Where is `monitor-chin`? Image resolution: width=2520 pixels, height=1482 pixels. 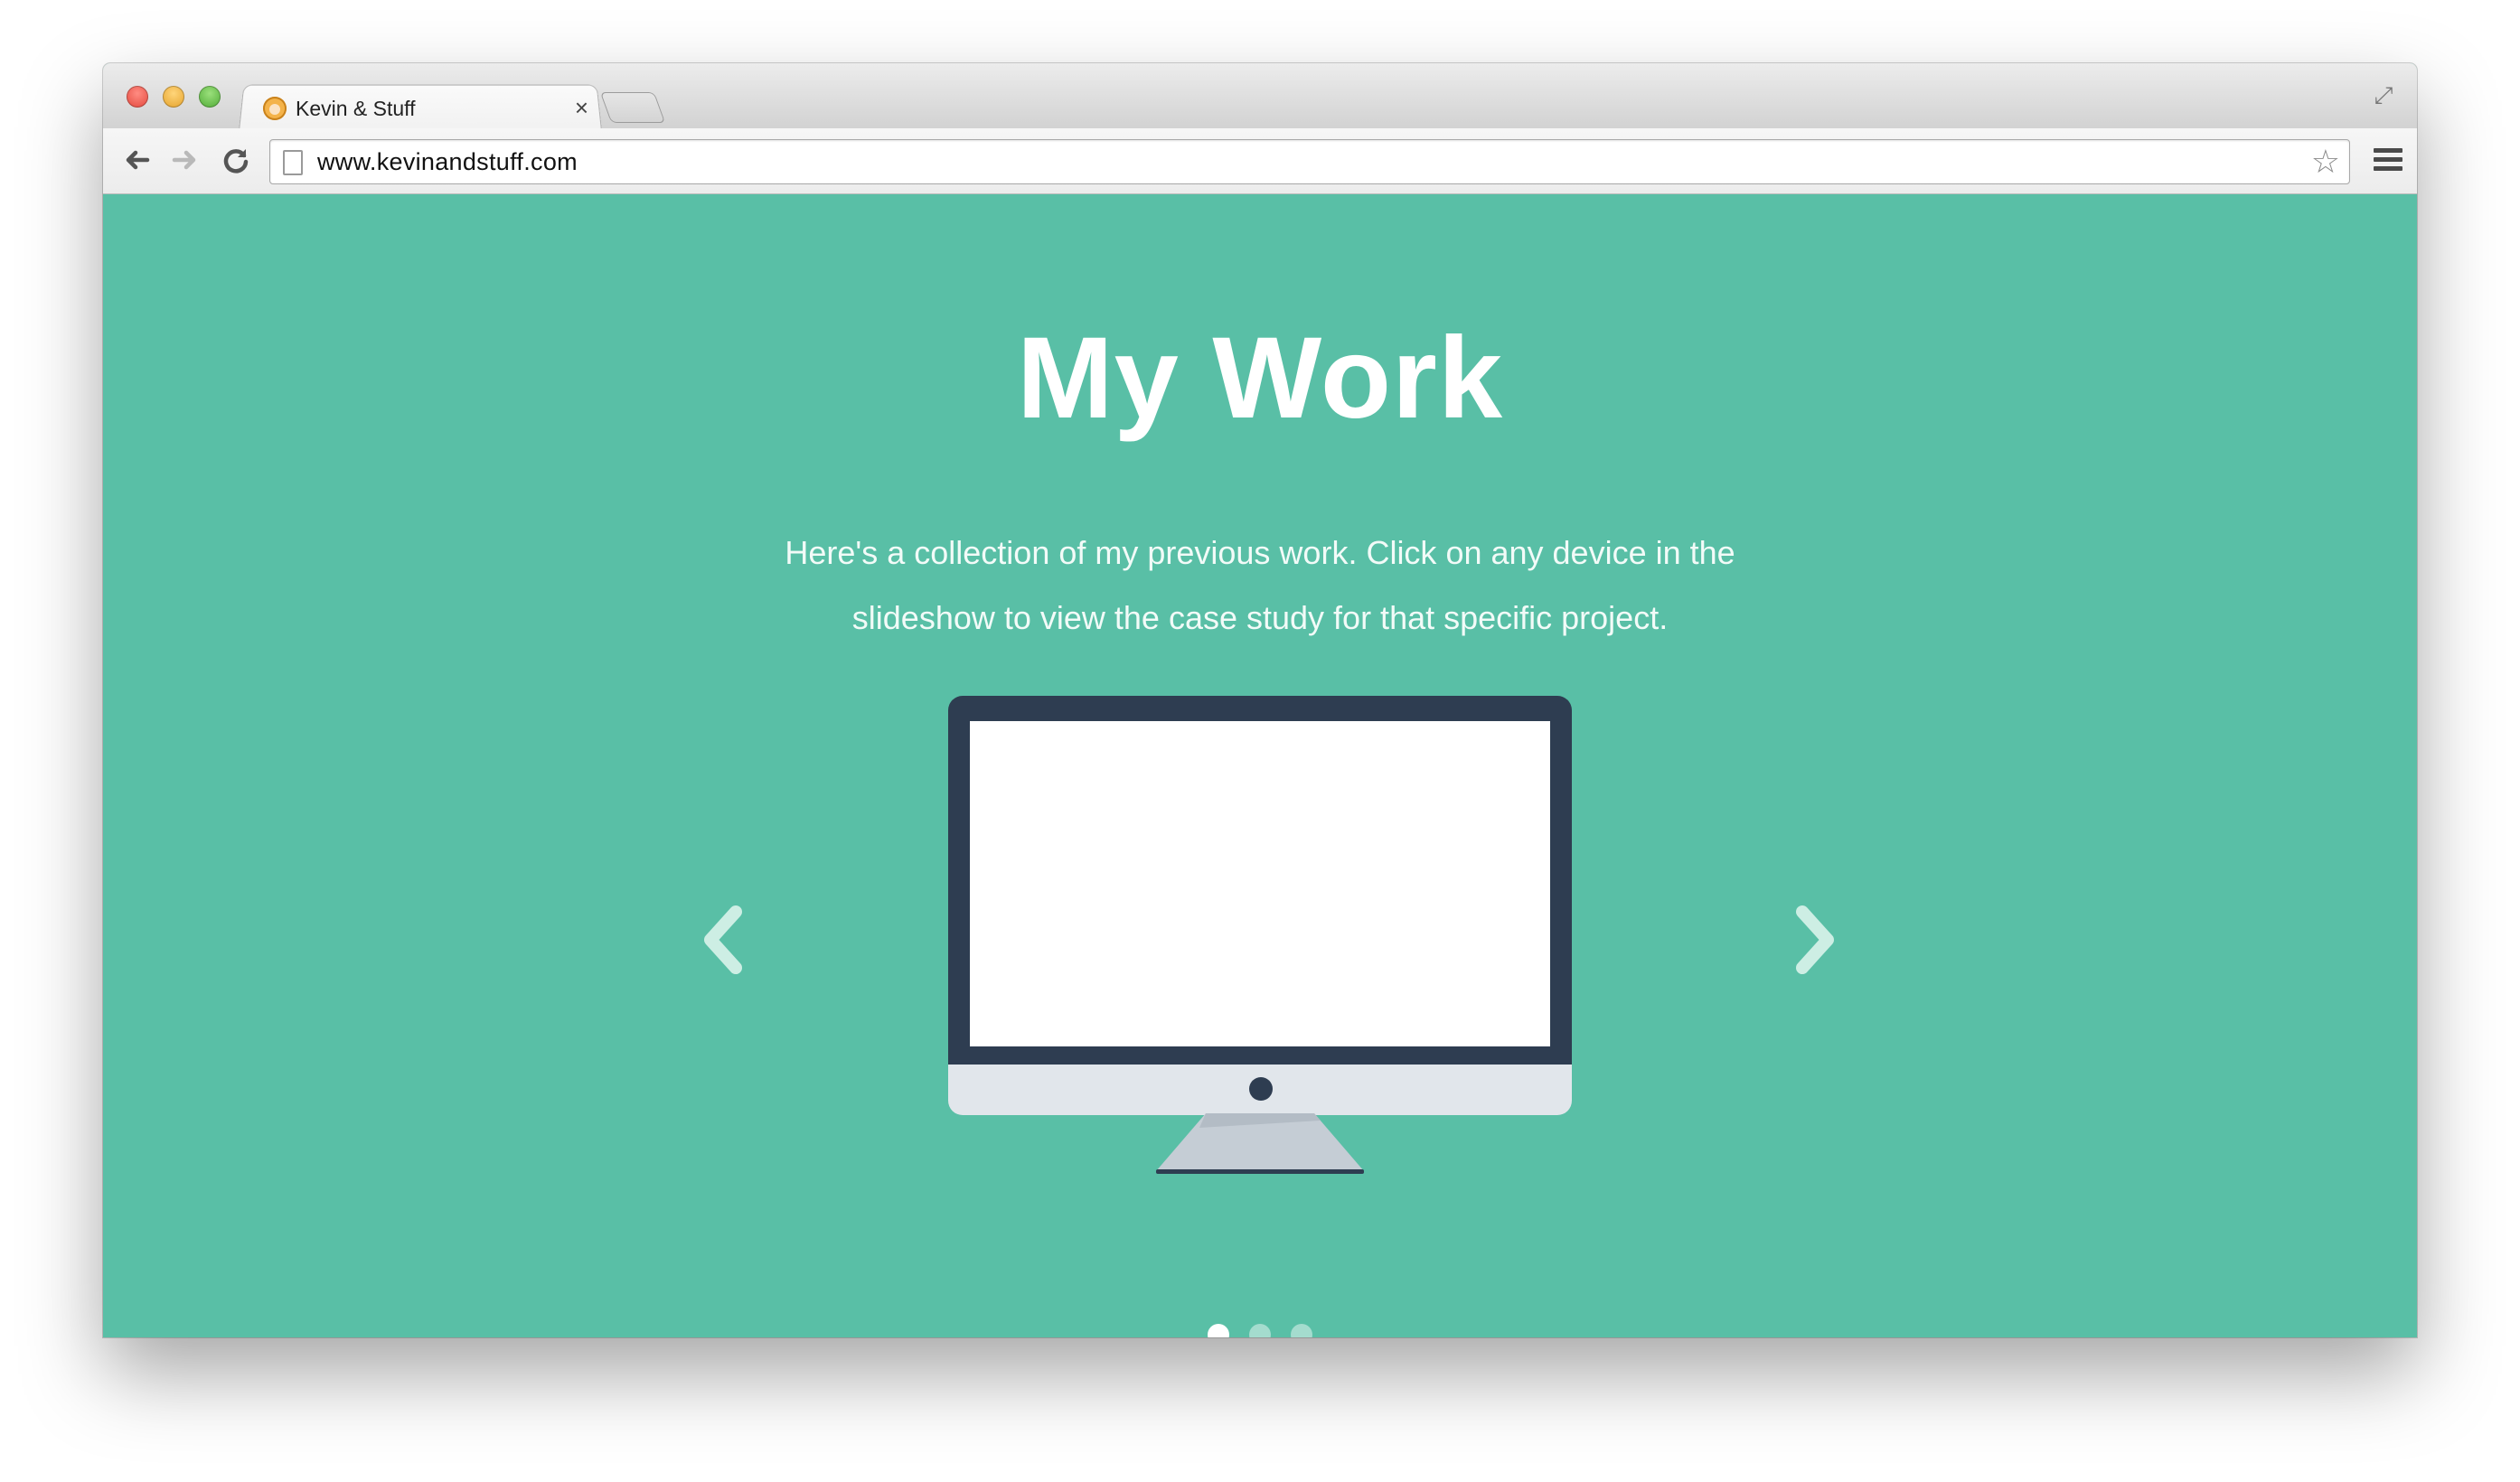 monitor-chin is located at coordinates (1260, 1090).